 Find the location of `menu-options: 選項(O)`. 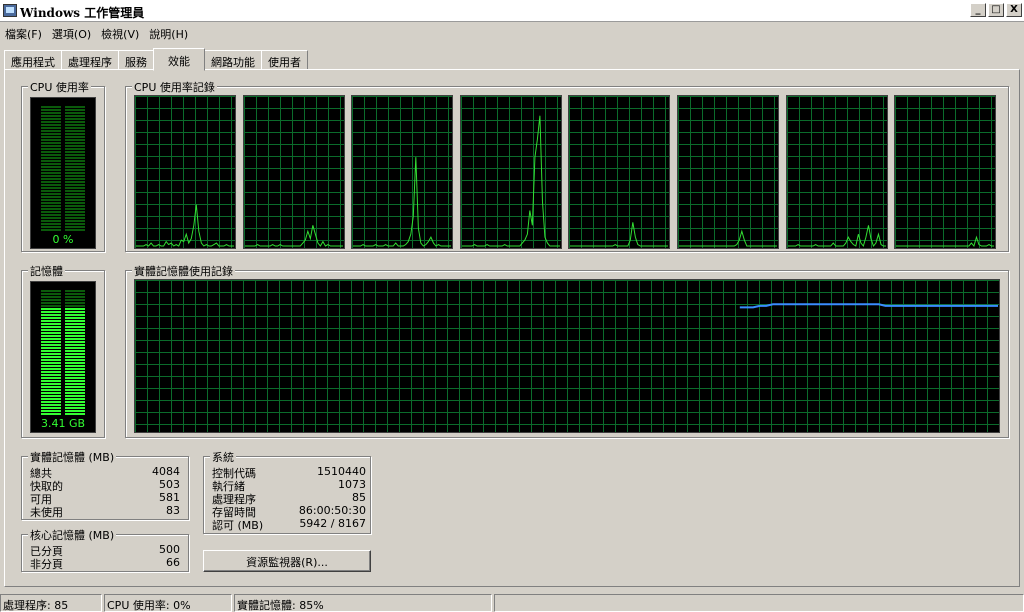

menu-options: 選項(O) is located at coordinates (71, 33).